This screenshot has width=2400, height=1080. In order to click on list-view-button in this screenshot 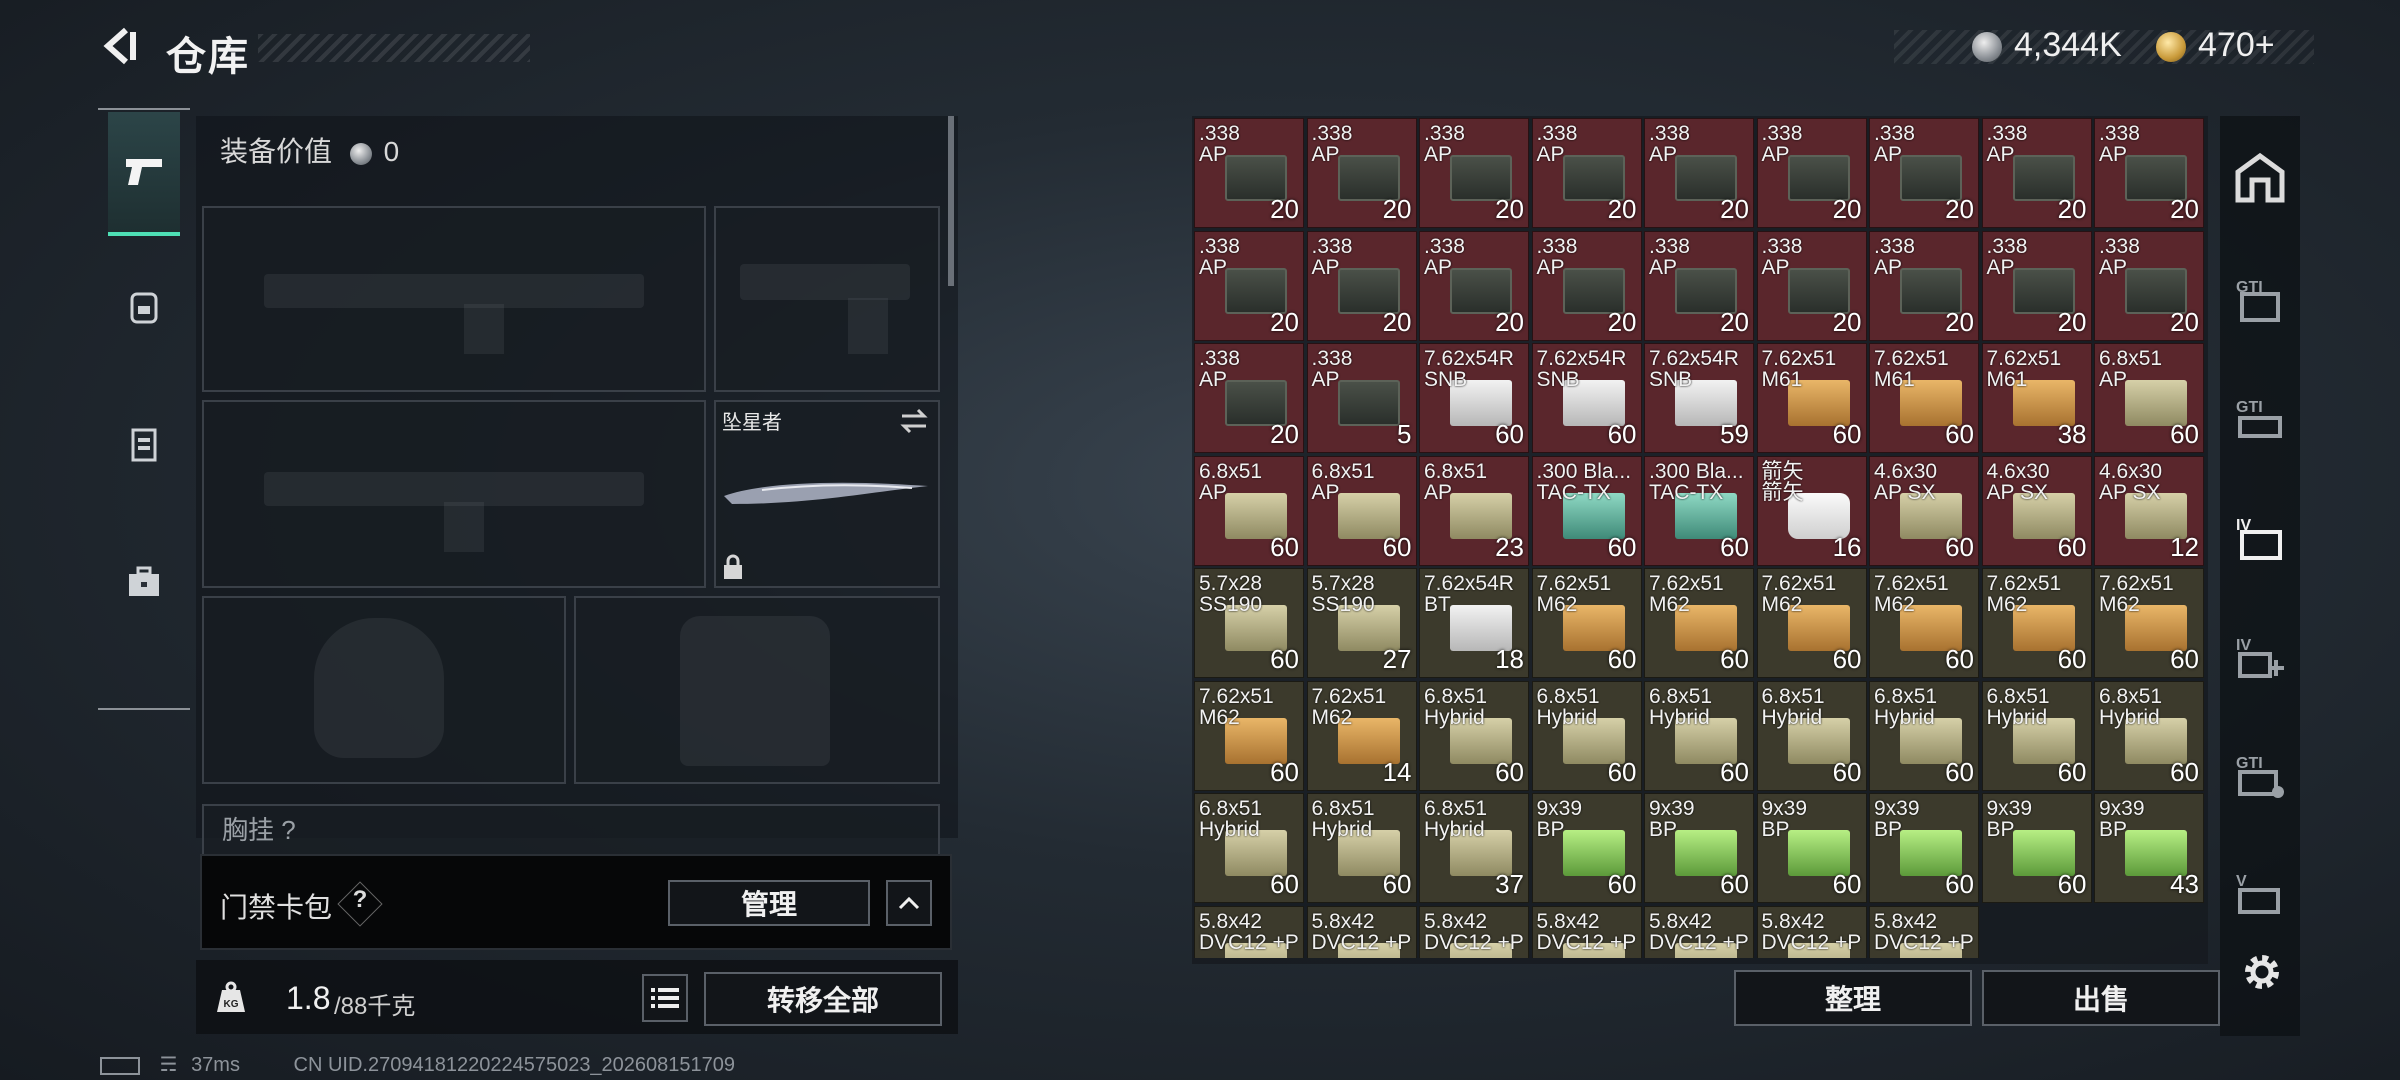, I will do `click(665, 998)`.